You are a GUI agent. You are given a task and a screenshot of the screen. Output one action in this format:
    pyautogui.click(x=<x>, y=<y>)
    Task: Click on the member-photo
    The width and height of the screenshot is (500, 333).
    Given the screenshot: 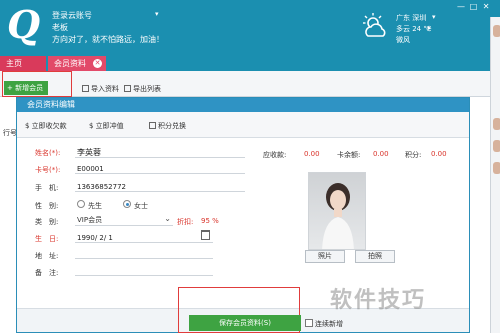 What is the action you would take?
    pyautogui.click(x=337, y=211)
    